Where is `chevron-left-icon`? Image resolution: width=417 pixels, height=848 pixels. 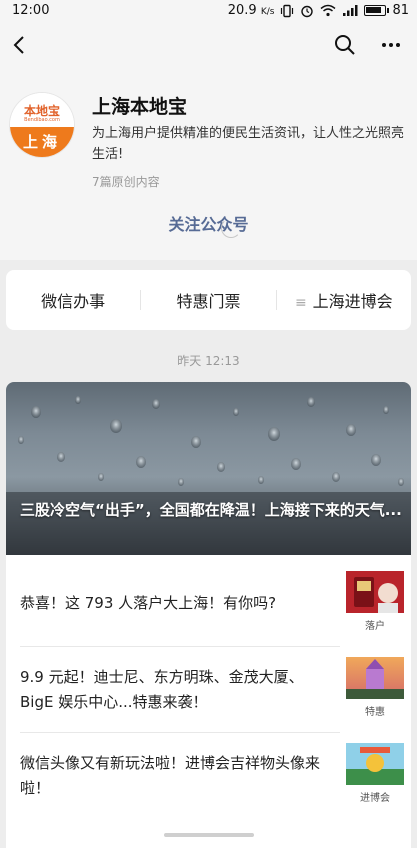 chevron-left-icon is located at coordinates (20, 45).